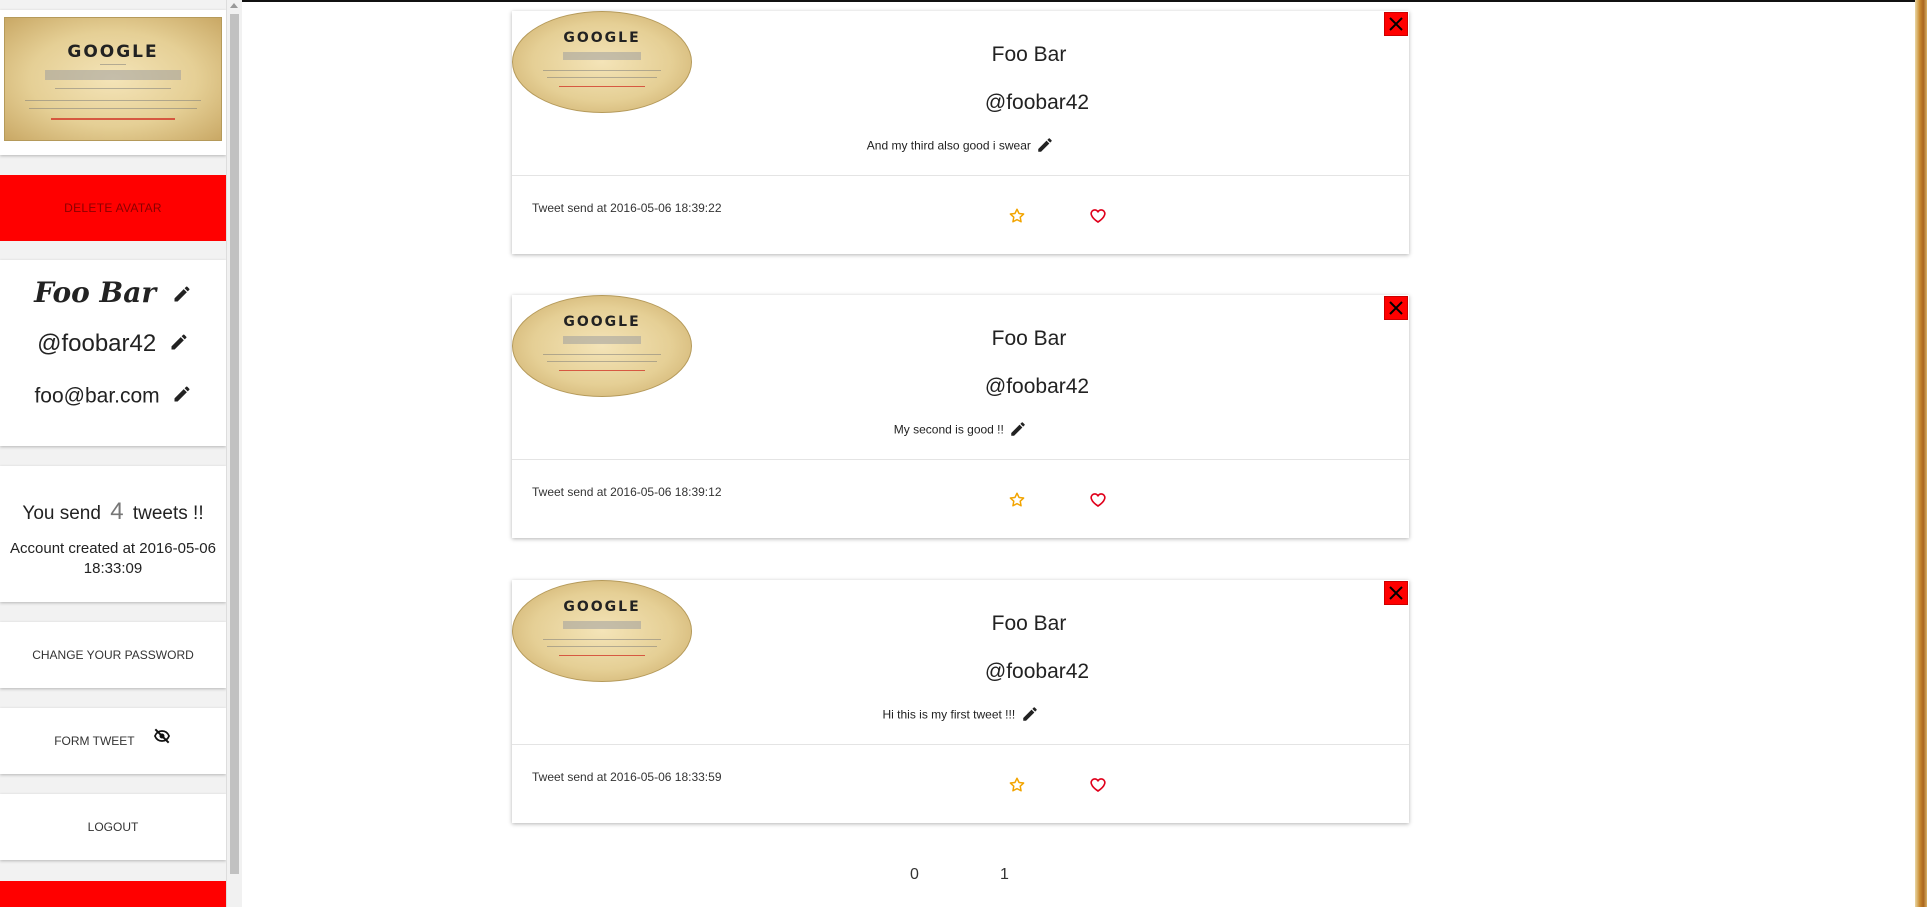 The image size is (1927, 907). Describe the element at coordinates (97, 343) in the screenshot. I see `profile-handle: @foobar42` at that location.